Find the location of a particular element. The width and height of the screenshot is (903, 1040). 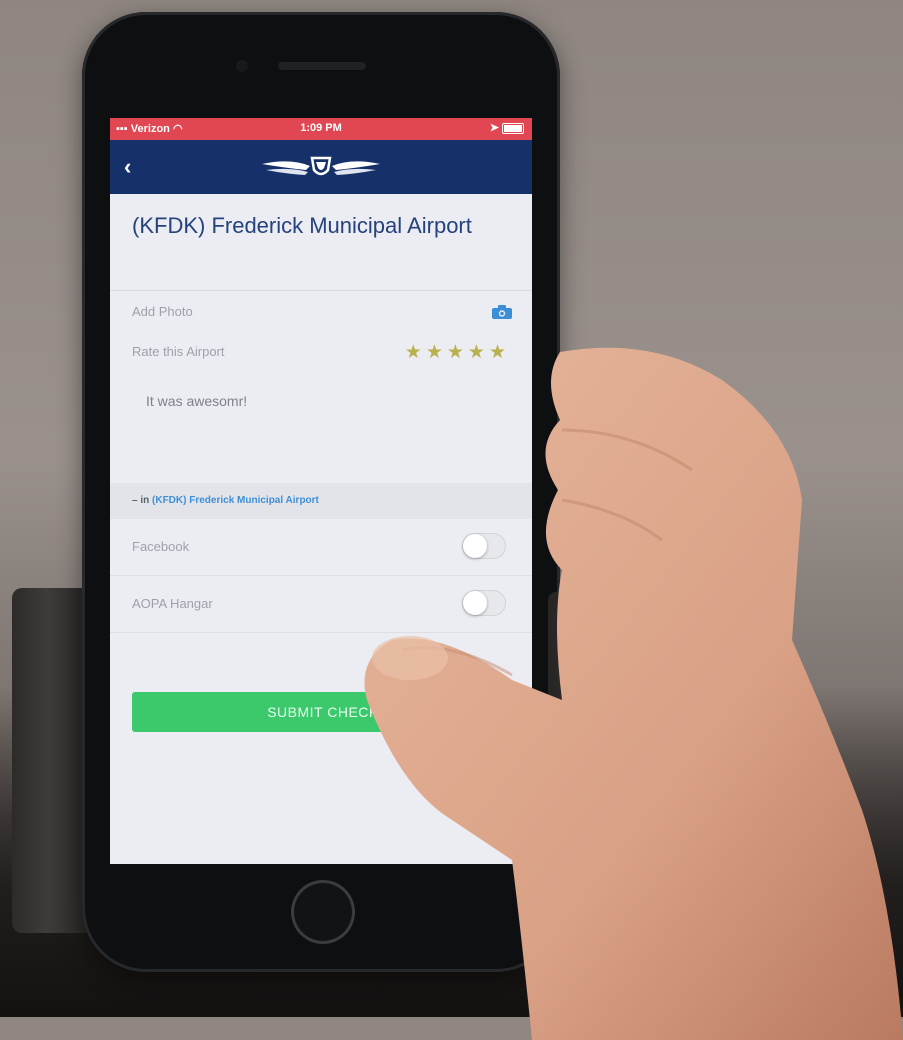

airport-title: (KFDK) Frederick Municipal Airport is located at coordinates (302, 225).